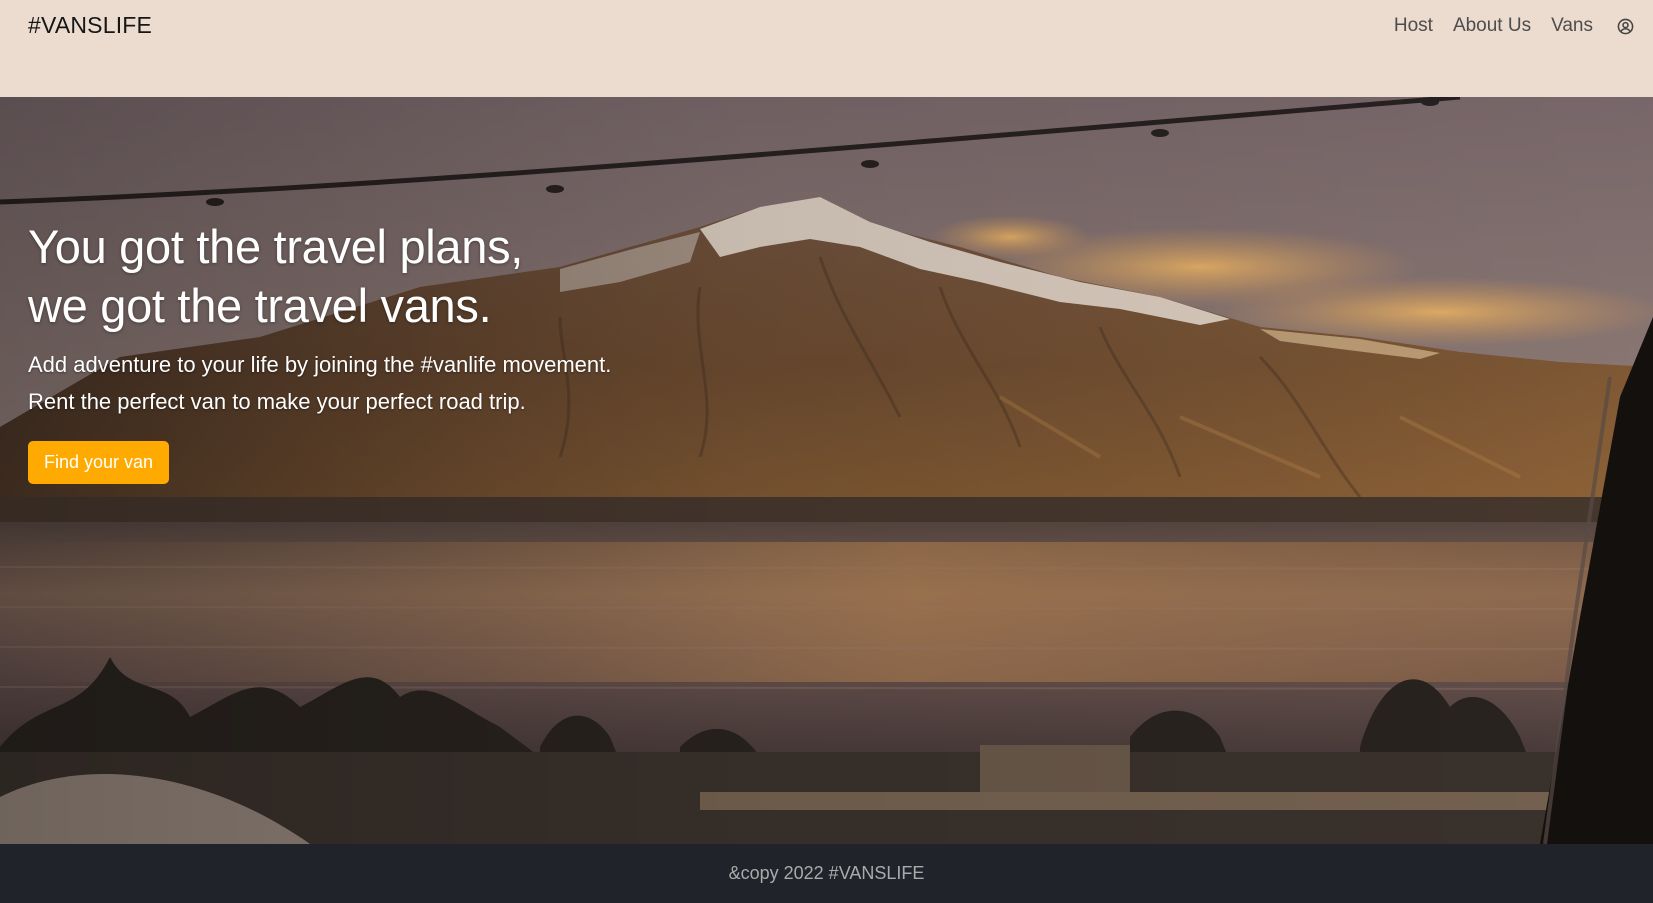  I want to click on find-your-van-button: Find your van, so click(99, 462).